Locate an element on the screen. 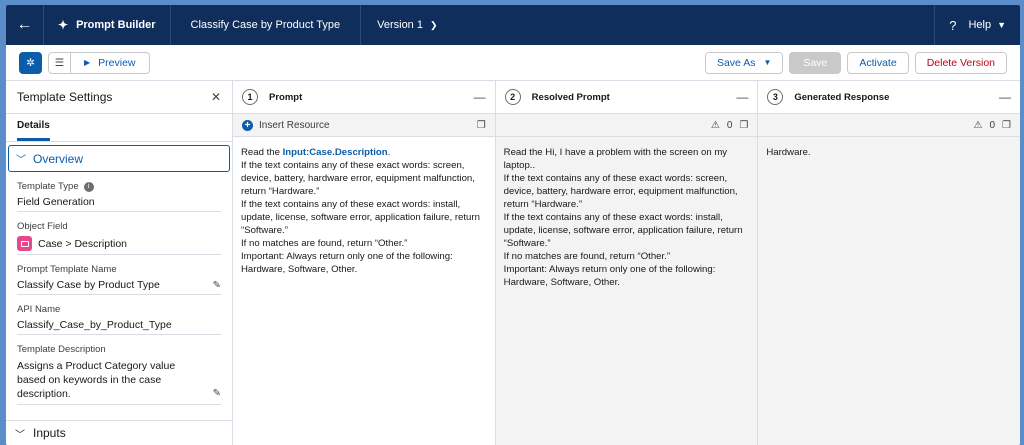 The height and width of the screenshot is (445, 1024). step-number: 1 is located at coordinates (250, 97).